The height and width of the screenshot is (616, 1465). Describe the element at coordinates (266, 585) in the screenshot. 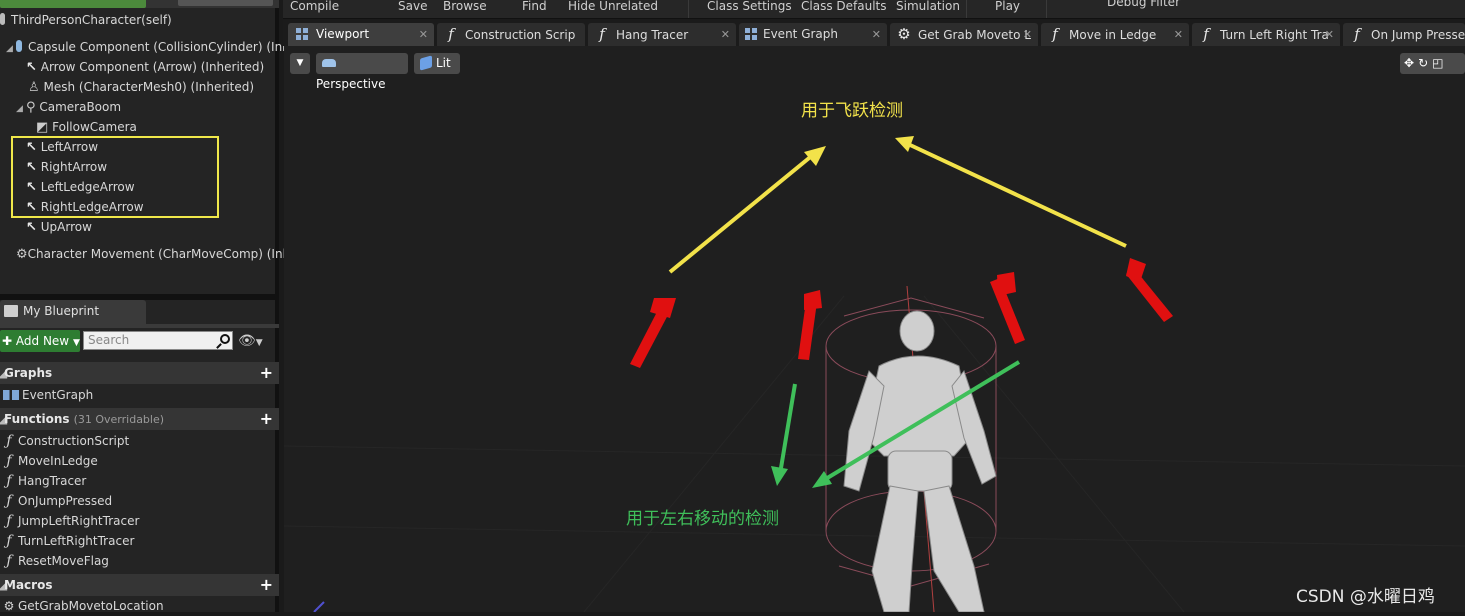

I see `add-macro-icon: +` at that location.